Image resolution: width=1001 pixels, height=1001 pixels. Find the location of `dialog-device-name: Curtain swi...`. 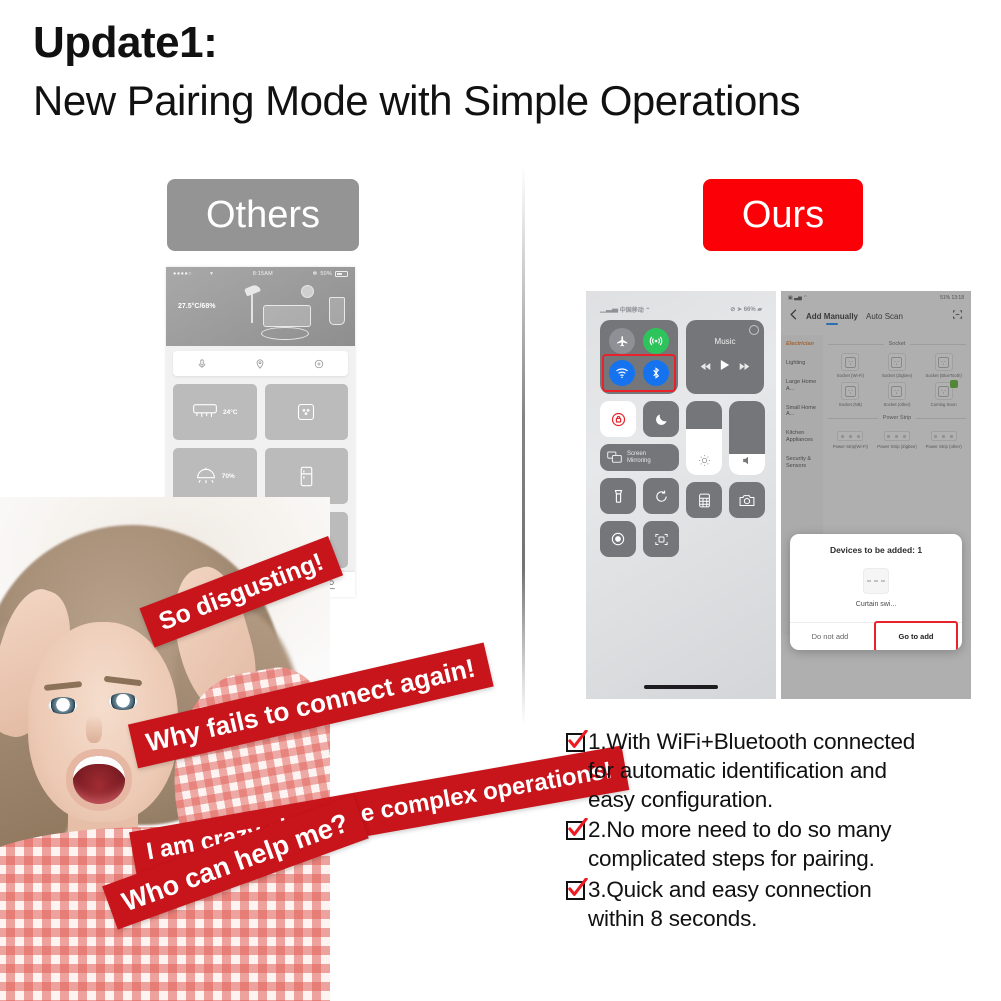

dialog-device-name: Curtain swi... is located at coordinates (876, 604).